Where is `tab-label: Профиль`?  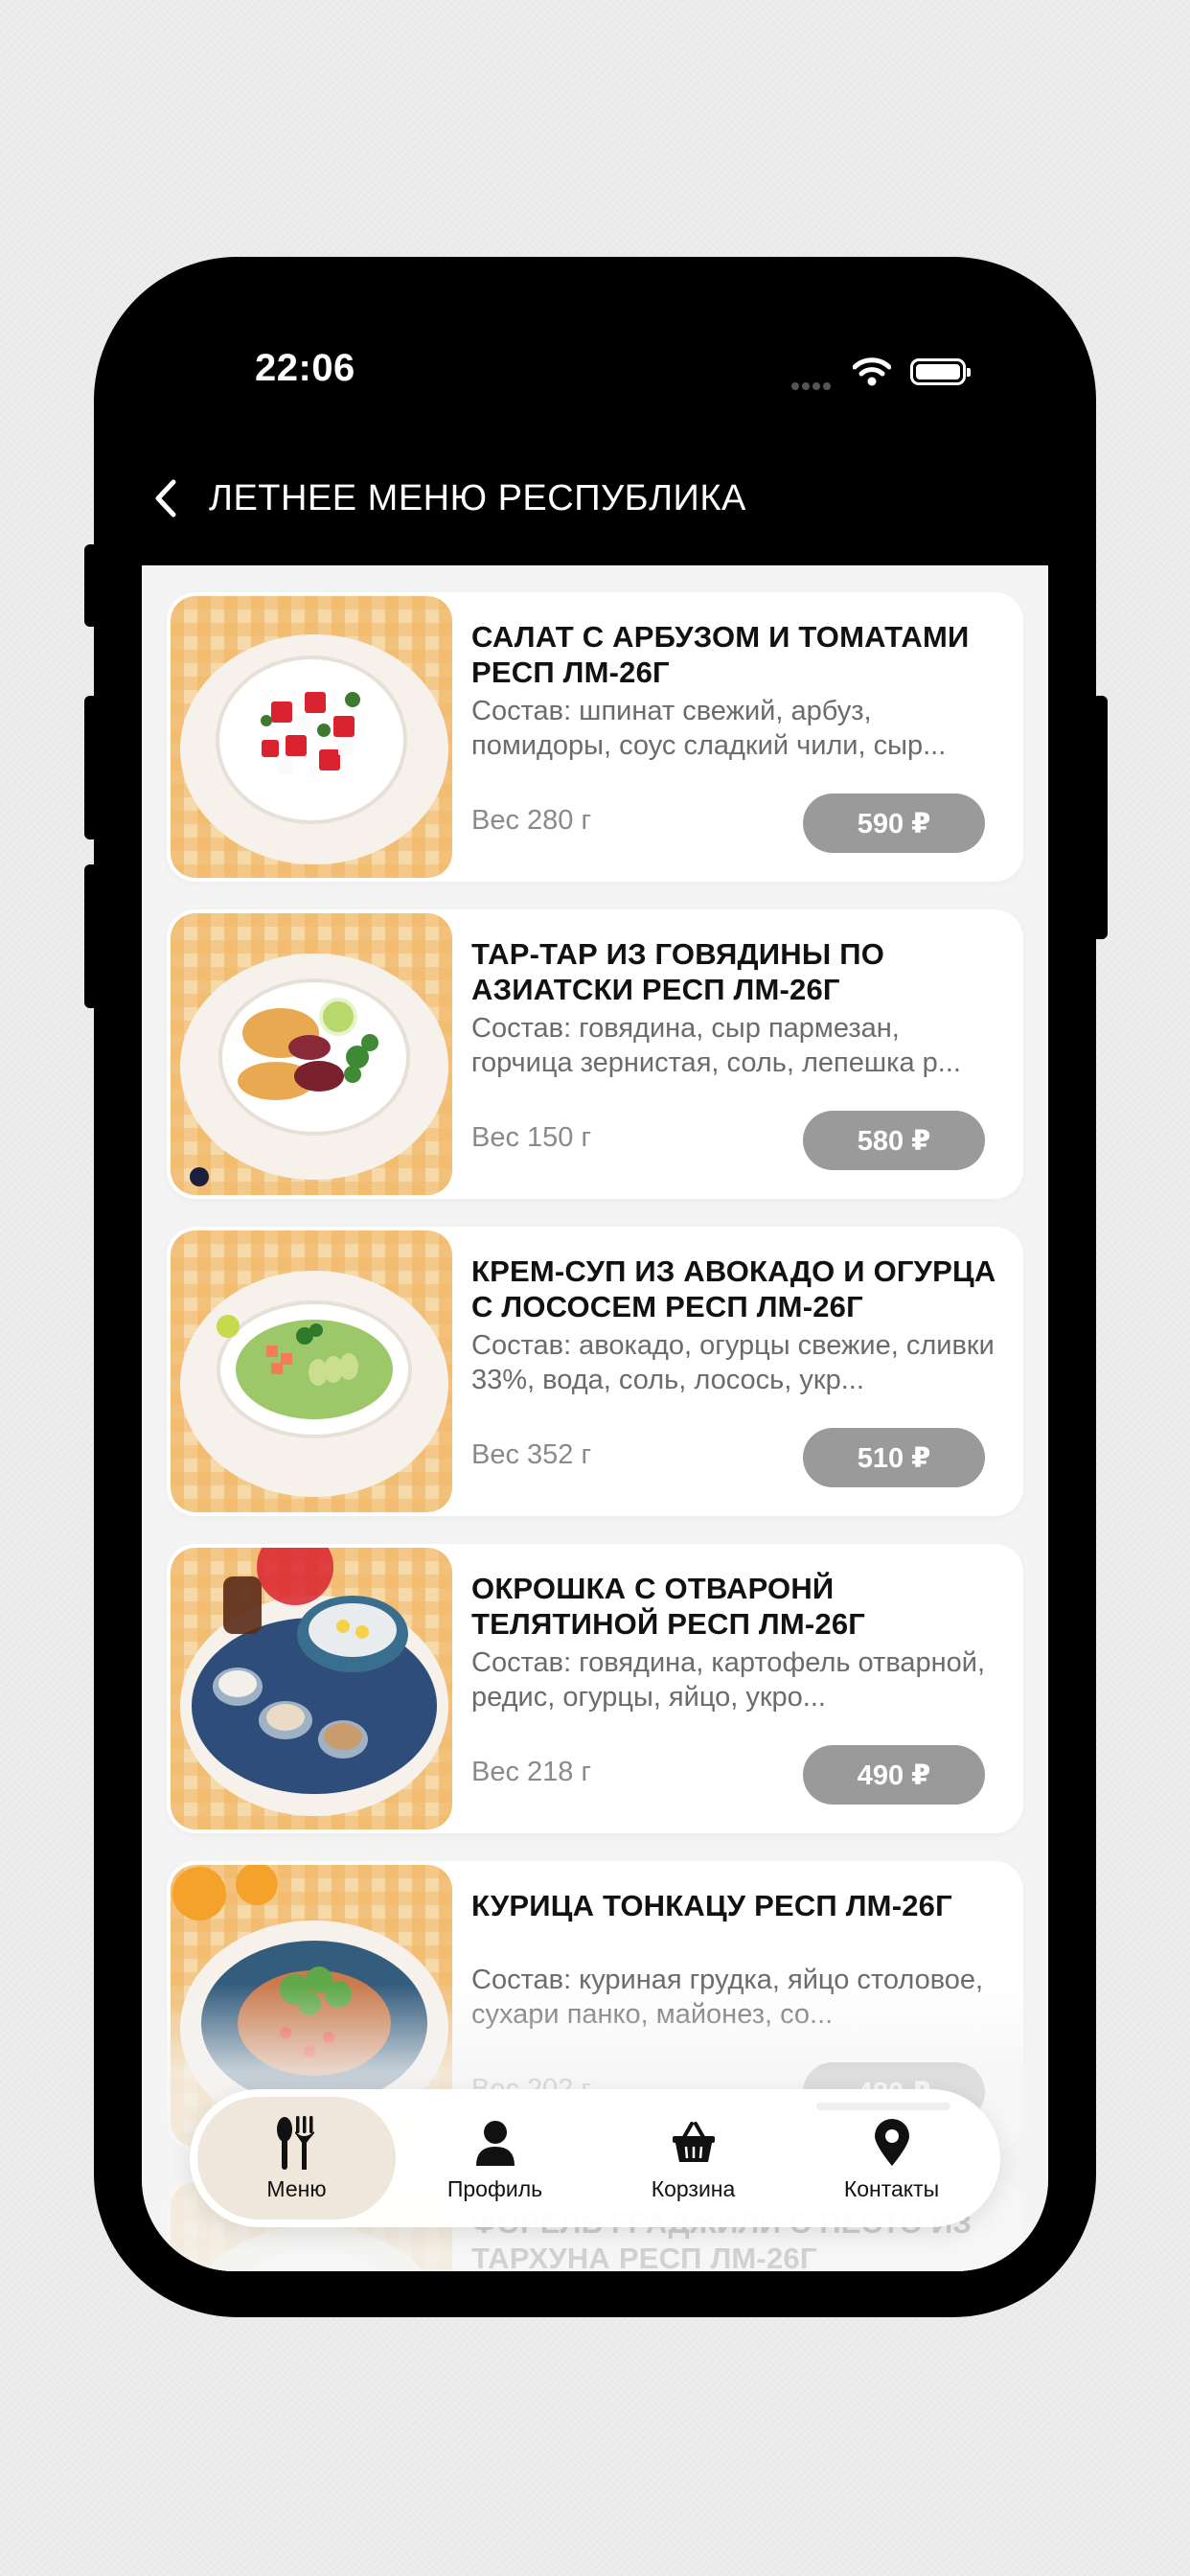 tab-label: Профиль is located at coordinates (495, 2188).